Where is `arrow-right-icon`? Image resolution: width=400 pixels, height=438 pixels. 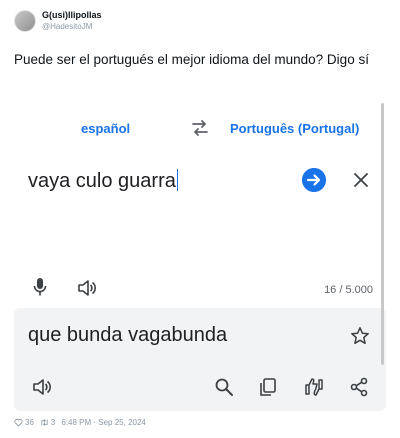
arrow-right-icon is located at coordinates (314, 180).